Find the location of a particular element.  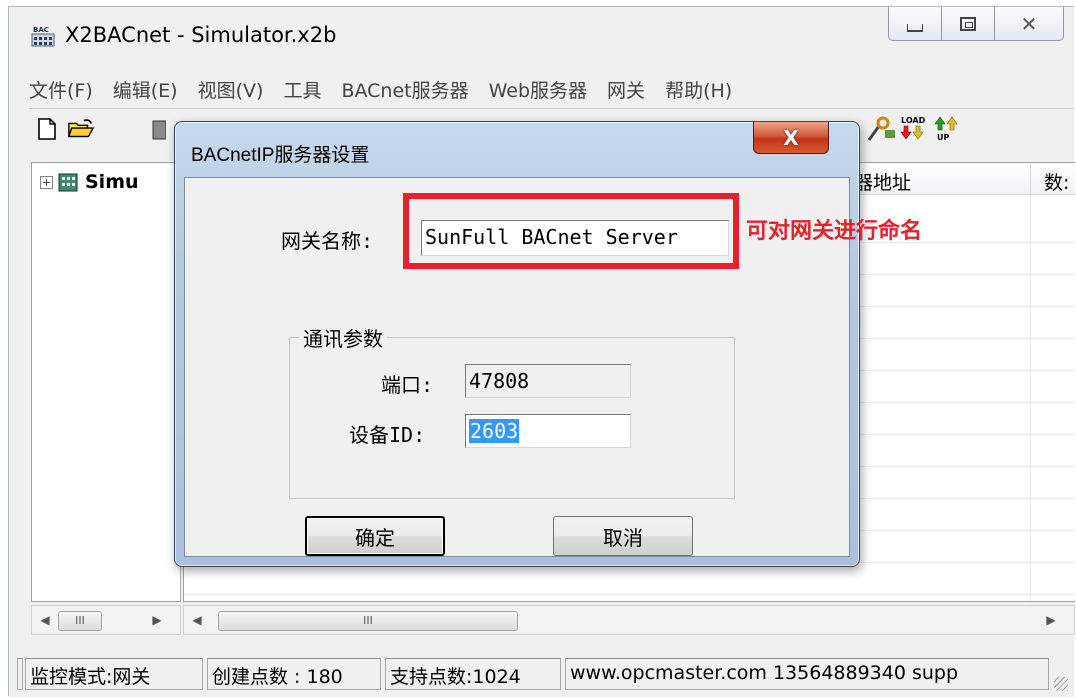

dialog-close-button: X is located at coordinates (791, 138).